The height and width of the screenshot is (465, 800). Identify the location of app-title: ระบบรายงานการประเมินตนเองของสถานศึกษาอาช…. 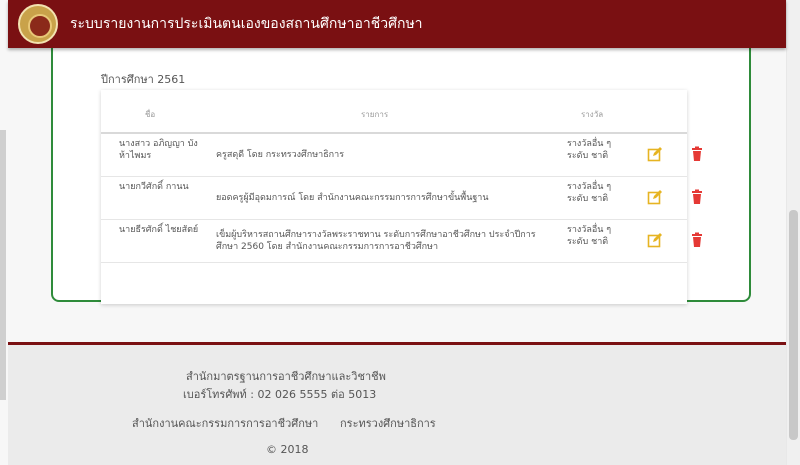
(246, 24).